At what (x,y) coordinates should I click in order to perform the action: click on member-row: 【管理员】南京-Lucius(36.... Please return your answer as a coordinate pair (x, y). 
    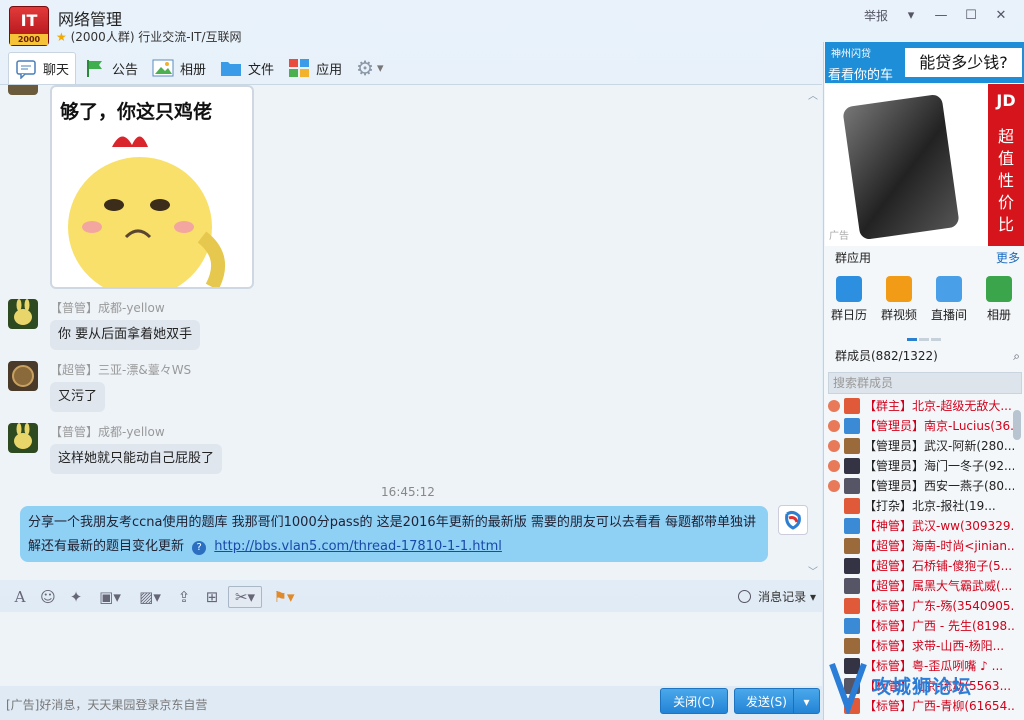
    Looking at the image, I should click on (919, 426).